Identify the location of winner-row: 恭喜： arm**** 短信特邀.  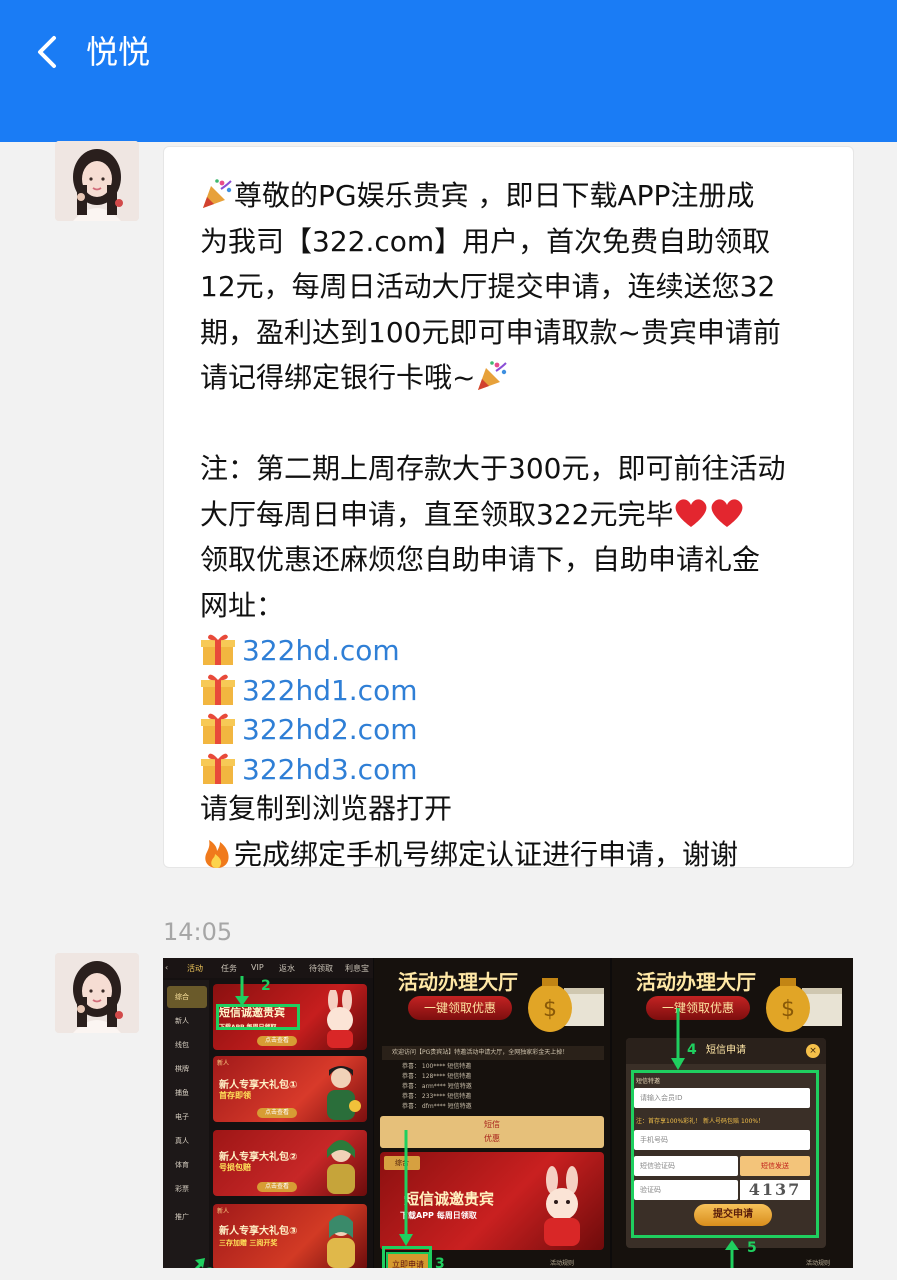
(437, 1086).